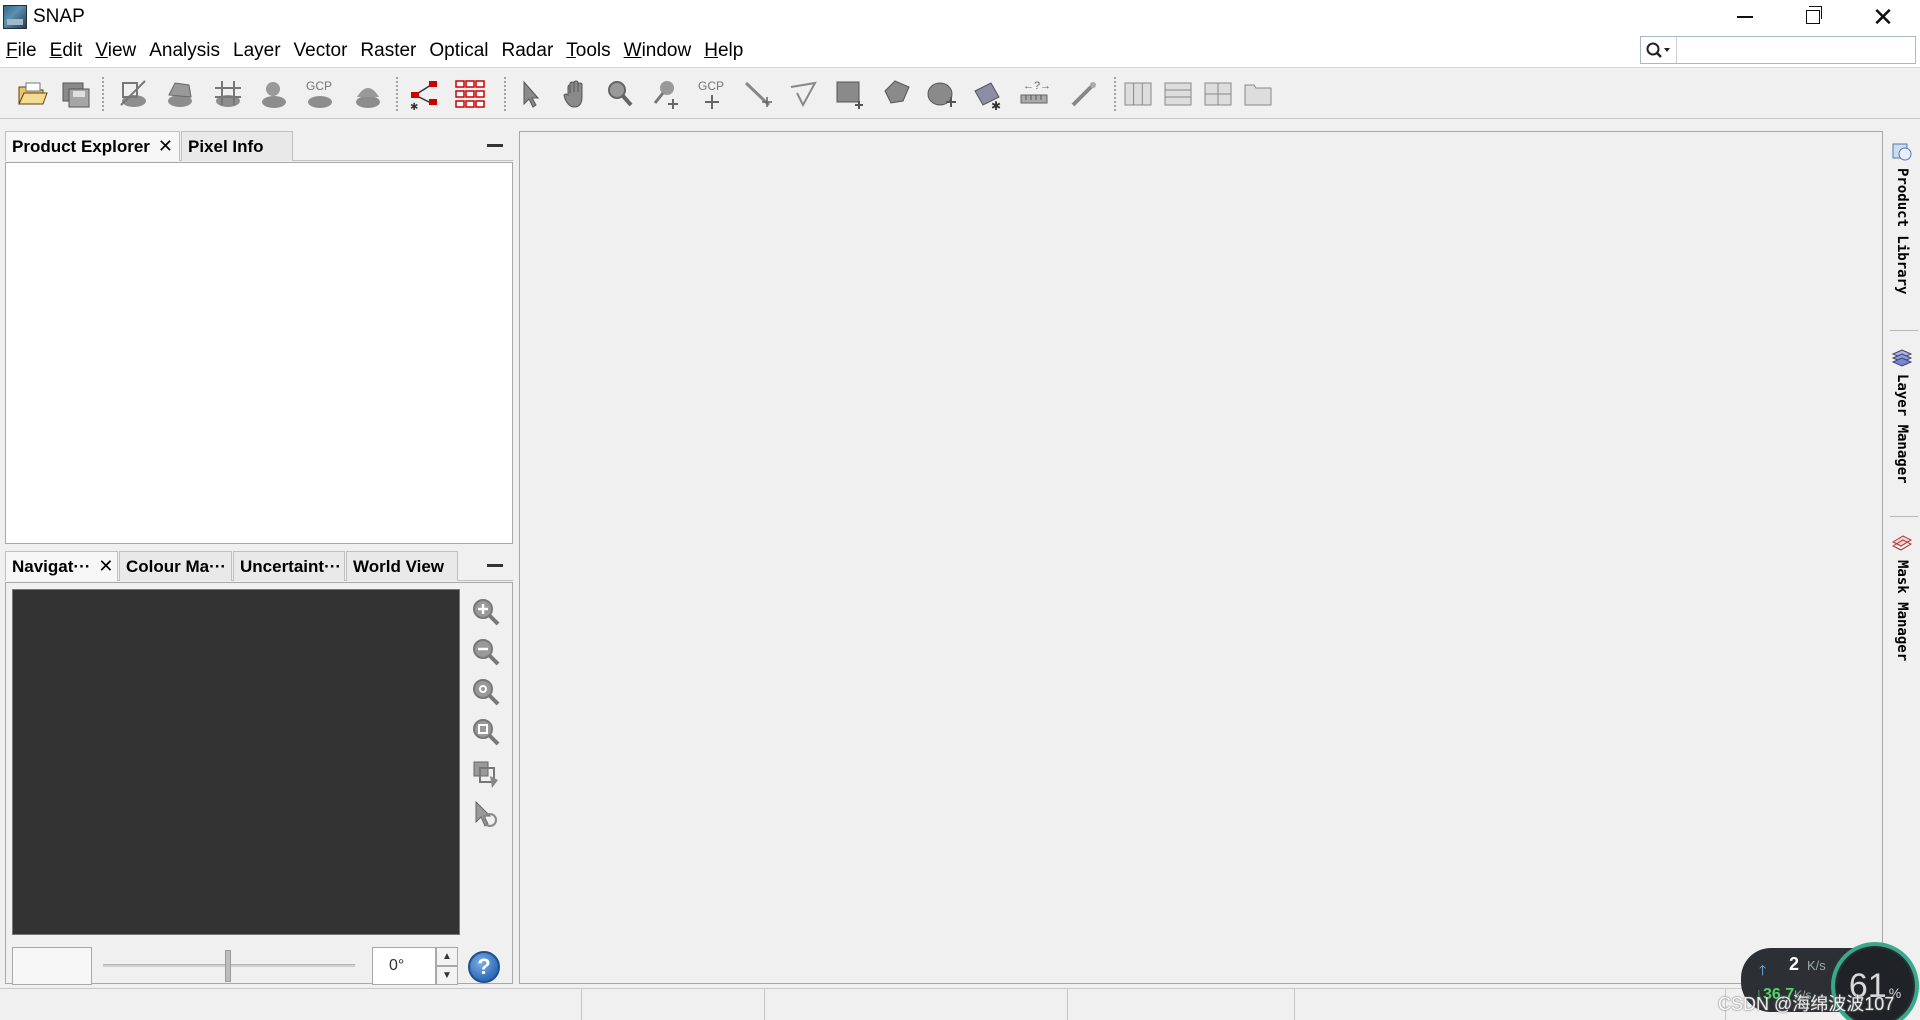  I want to click on menu-optical: Optical, so click(458, 51).